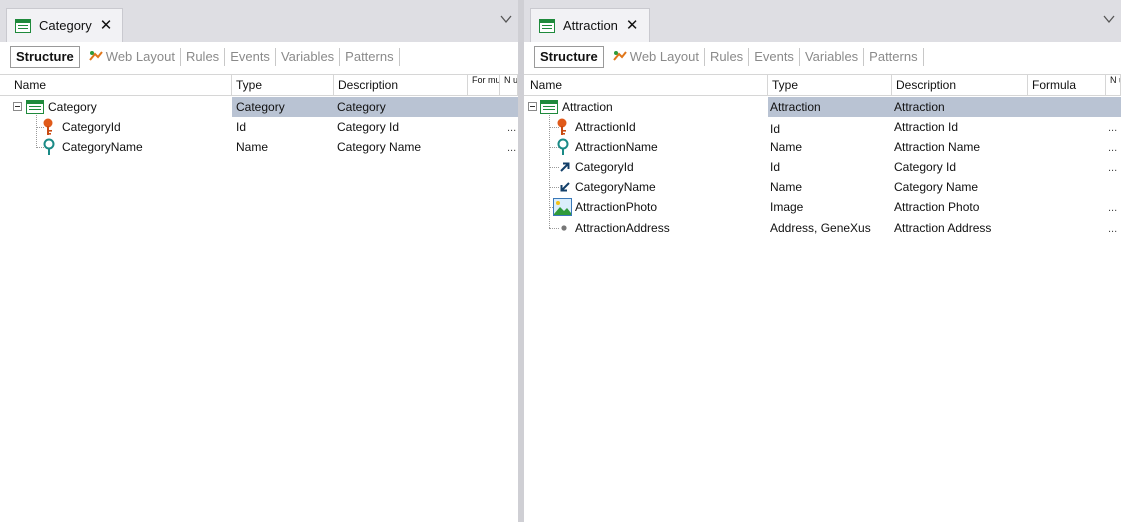  Describe the element at coordinates (361, 107) in the screenshot. I see `row-description: Category` at that location.